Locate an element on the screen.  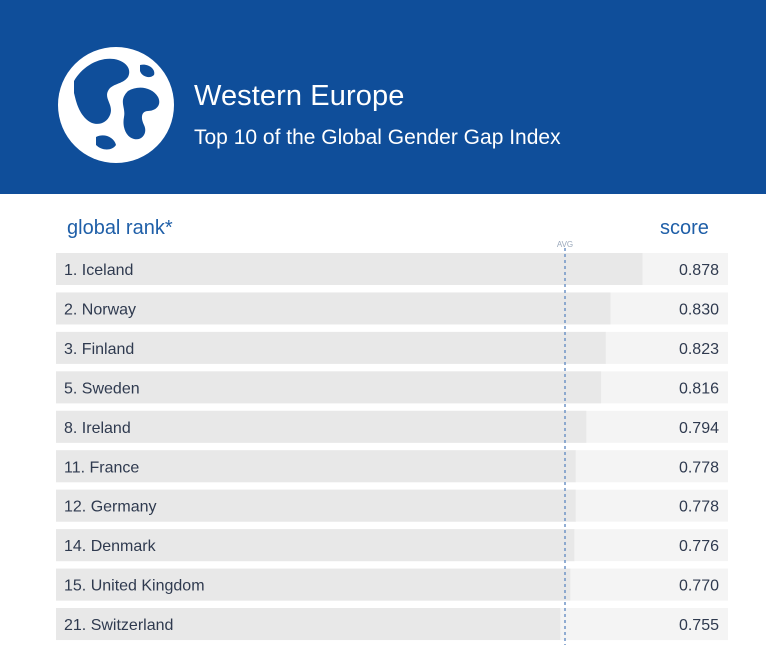
country-label: 1. Iceland is located at coordinates (98, 270).